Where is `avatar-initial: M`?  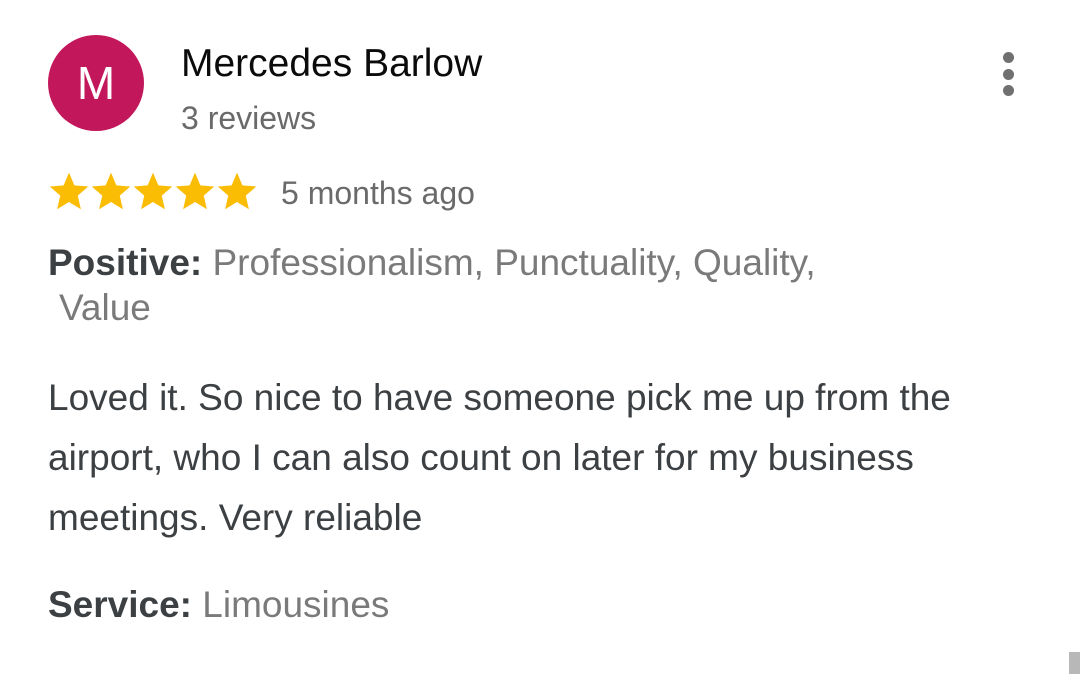 avatar-initial: M is located at coordinates (96, 83).